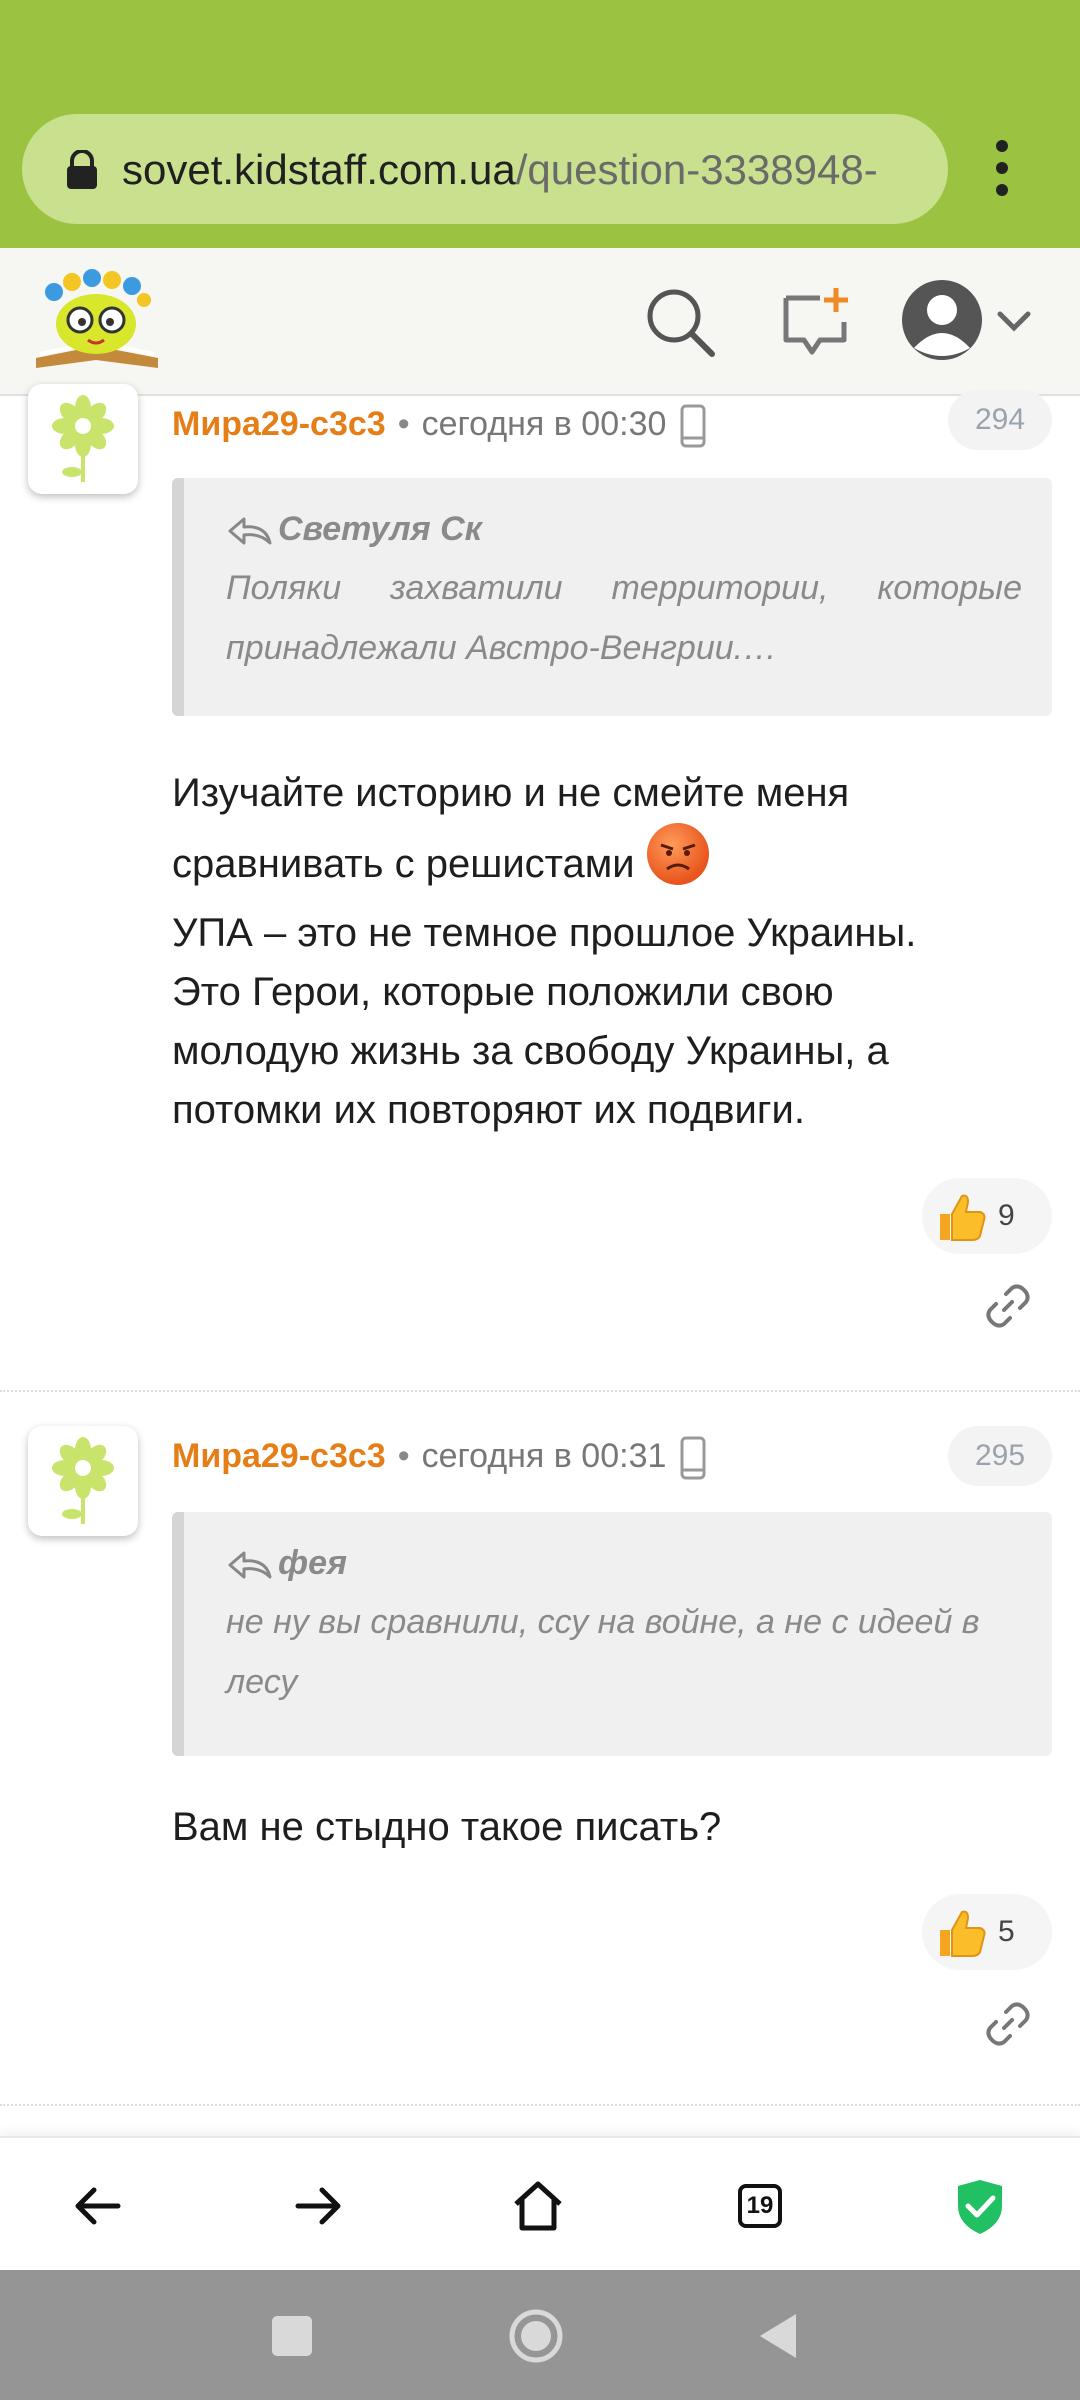 This screenshot has width=1080, height=2400. What do you see at coordinates (318, 2206) in the screenshot?
I see `forward-arrow-icon` at bounding box center [318, 2206].